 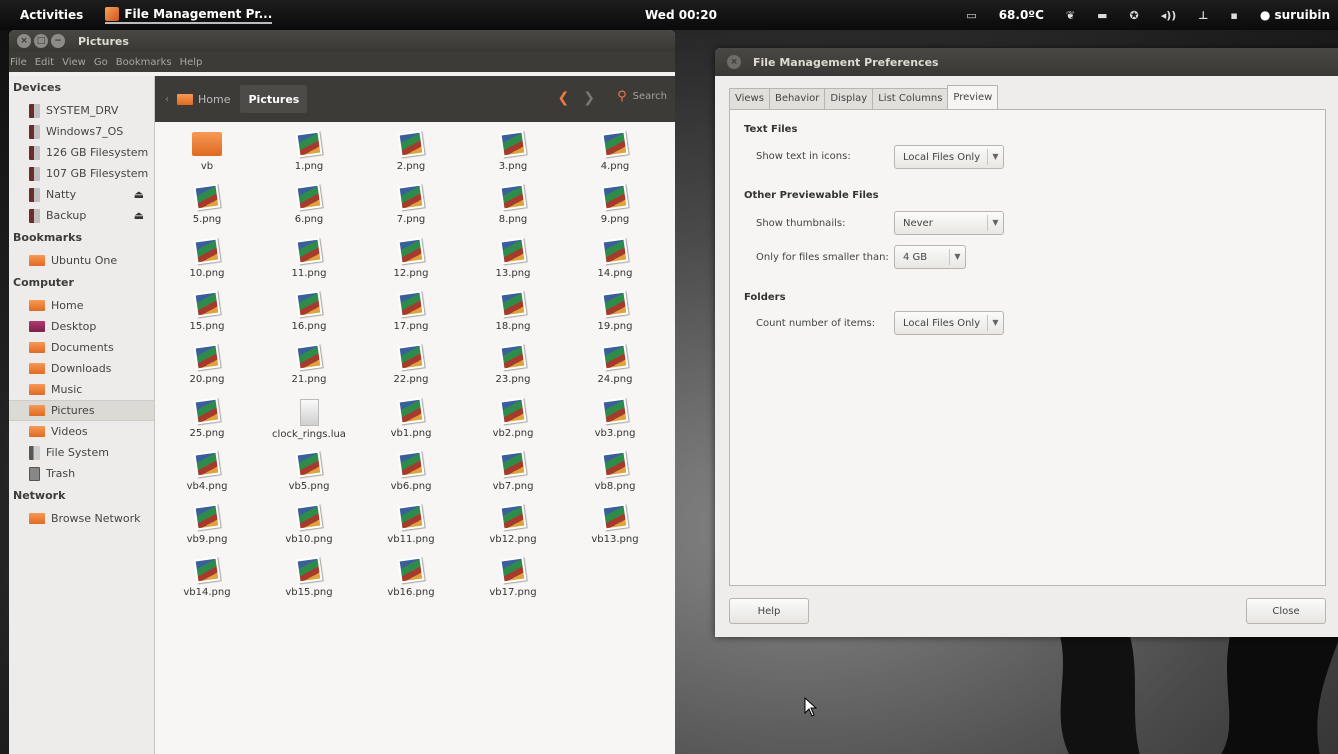 I want to click on sidebar-item-file-system: File System, so click(x=81, y=452).